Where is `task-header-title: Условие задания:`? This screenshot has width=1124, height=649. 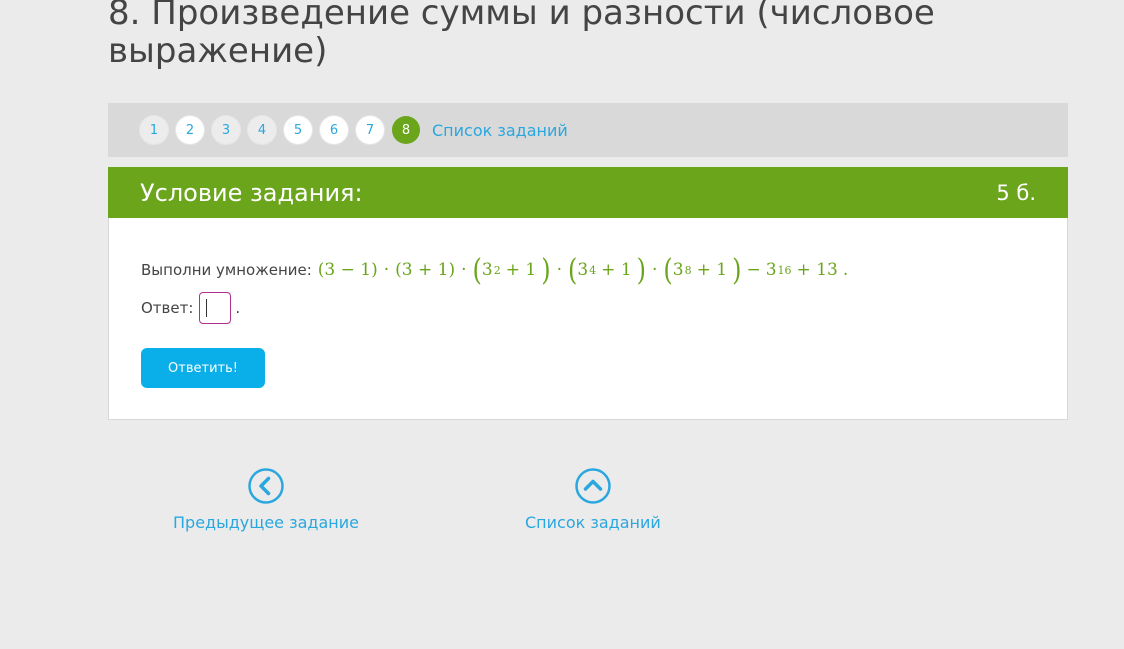 task-header-title: Условие задания: is located at coordinates (251, 192).